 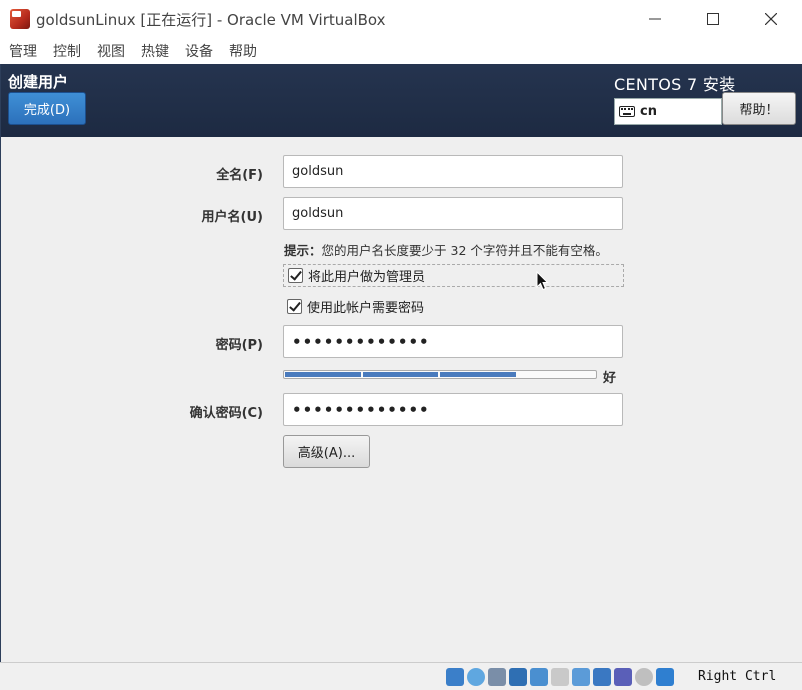 What do you see at coordinates (239, 345) in the screenshot?
I see `password-label: 密码(P)` at bounding box center [239, 345].